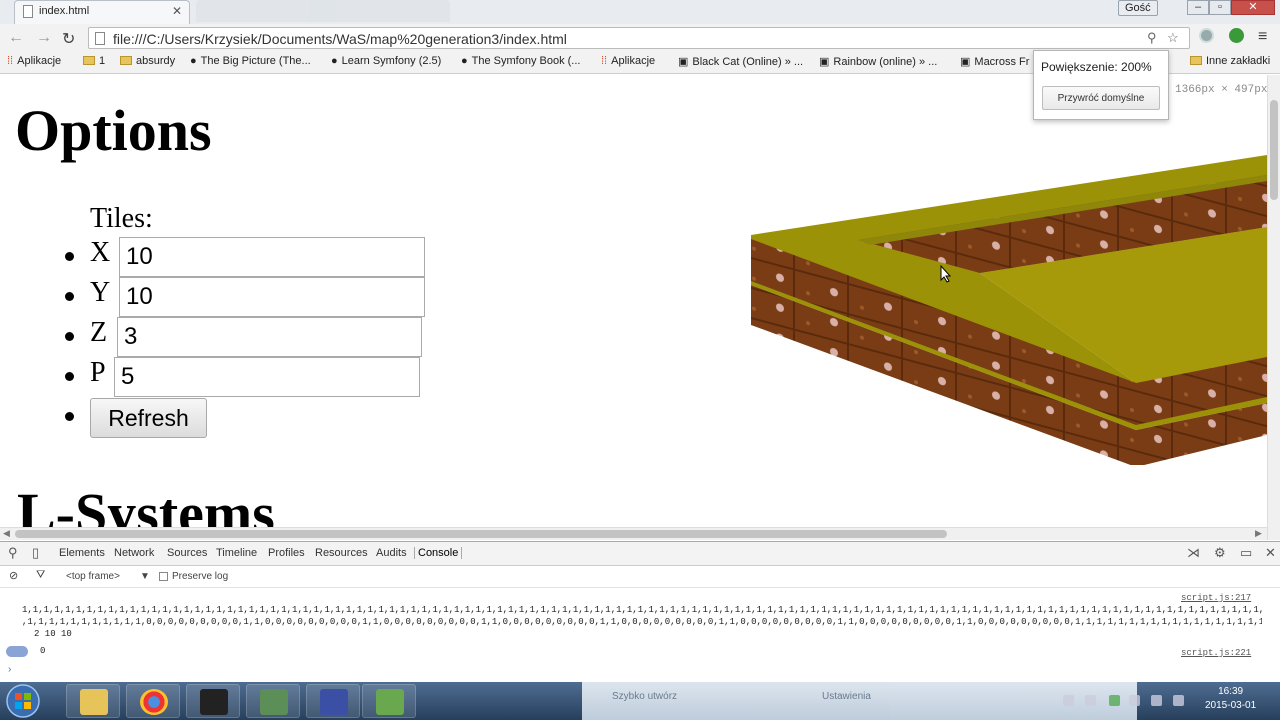  Describe the element at coordinates (10, 61) in the screenshot. I see `apps-icon: ⁞⁞` at that location.